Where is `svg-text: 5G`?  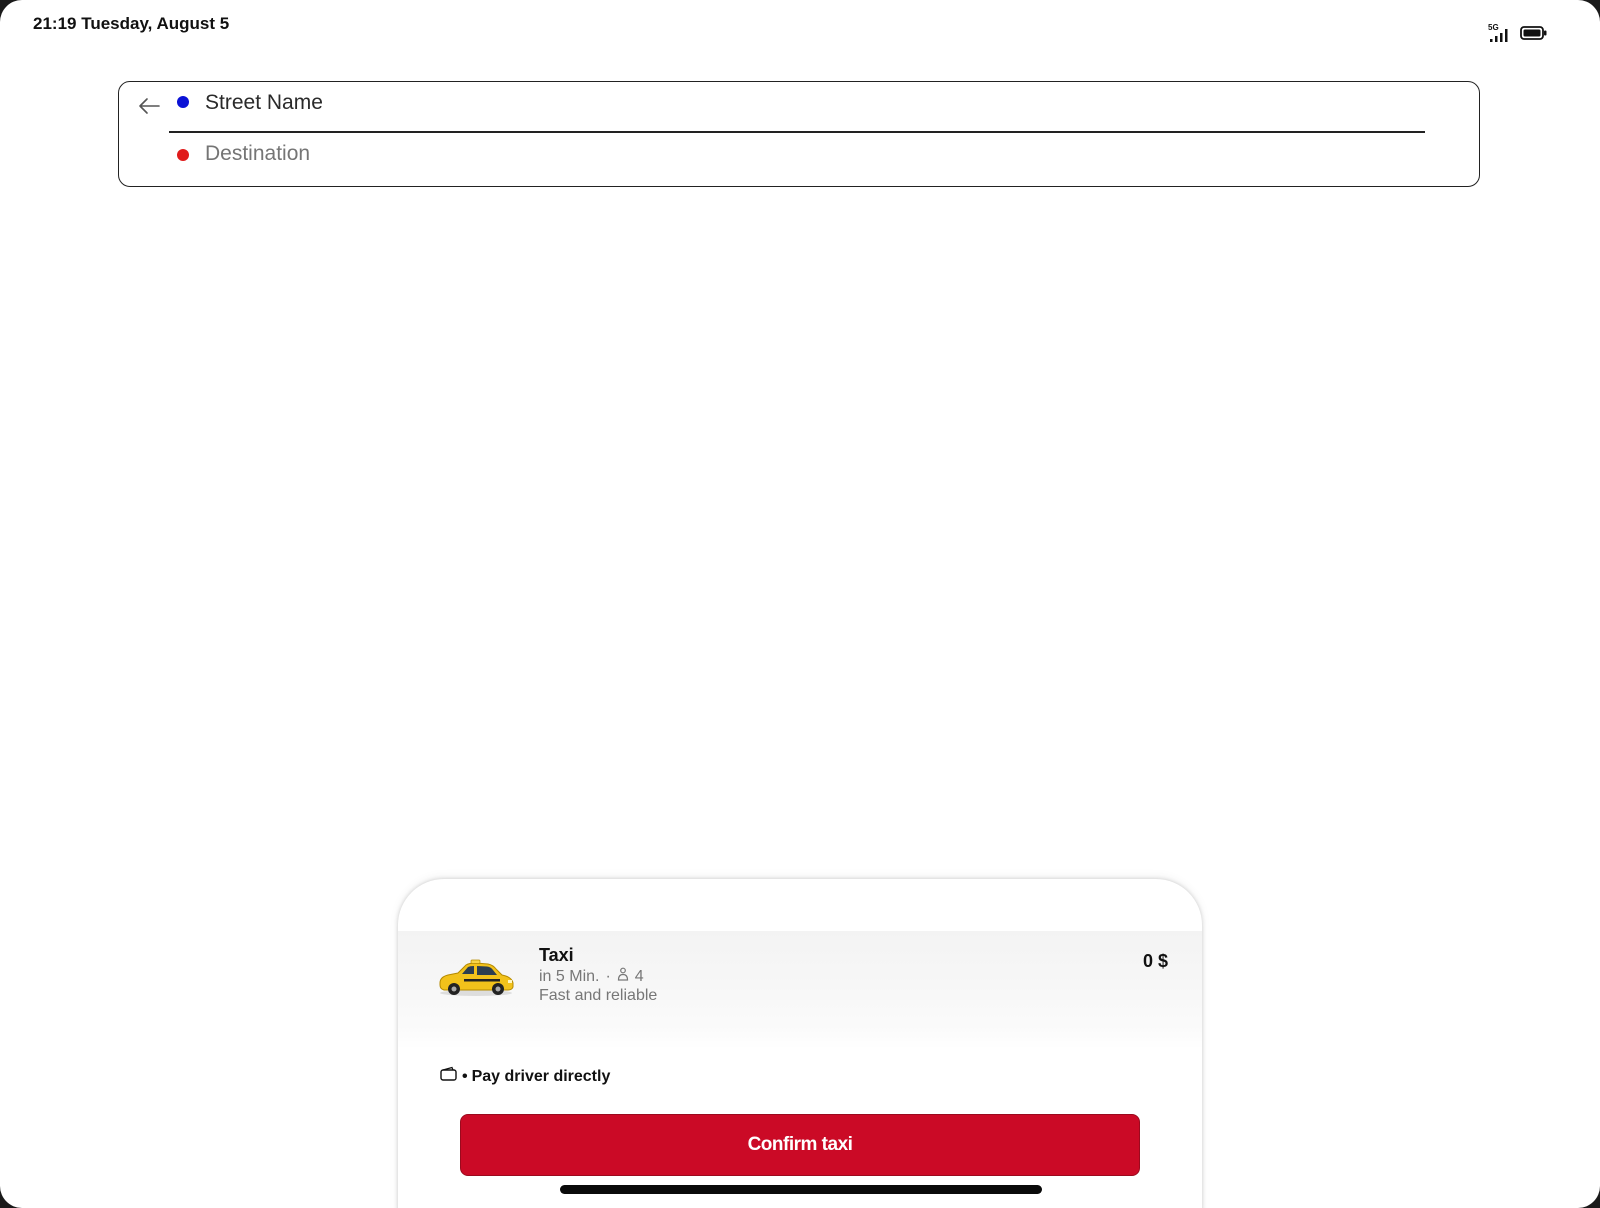 svg-text: 5G is located at coordinates (1493, 27).